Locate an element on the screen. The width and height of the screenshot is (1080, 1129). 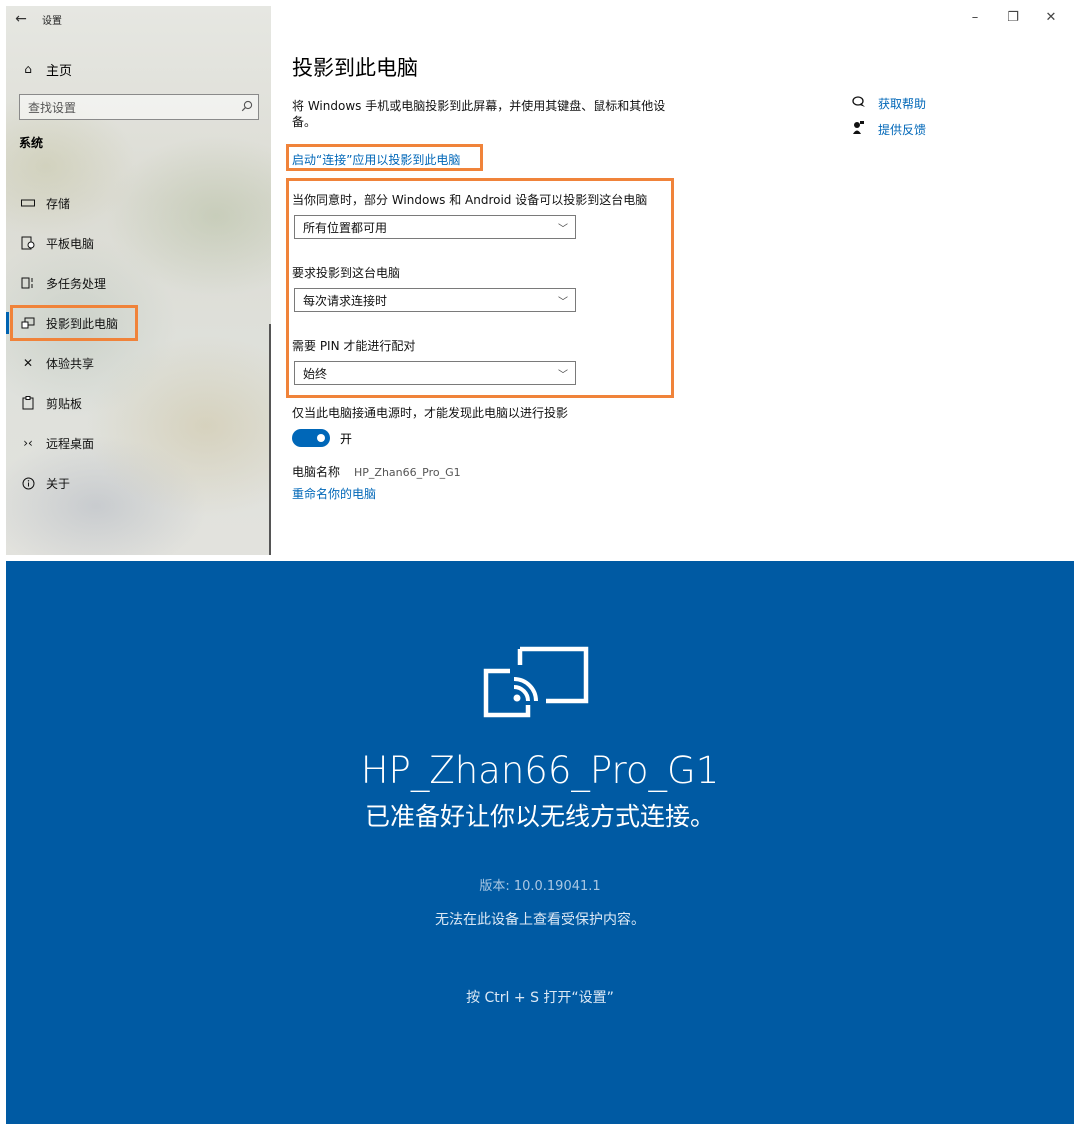
minimize-icon: – is located at coordinates (975, 17).